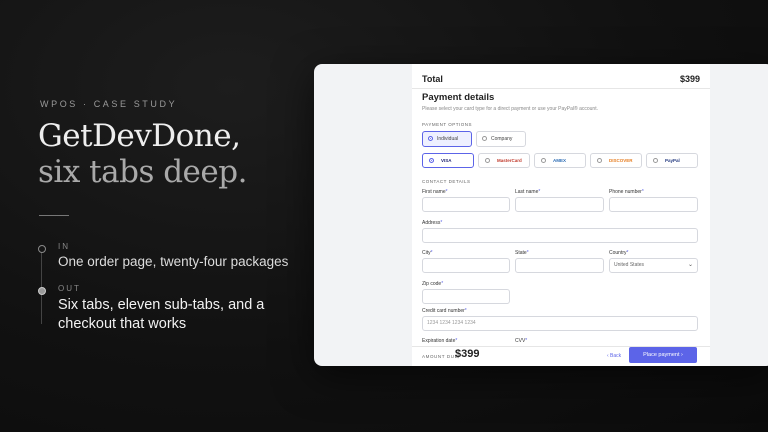 Image resolution: width=768 pixels, height=432 pixels. What do you see at coordinates (64, 246) in the screenshot?
I see `in-label: IN` at bounding box center [64, 246].